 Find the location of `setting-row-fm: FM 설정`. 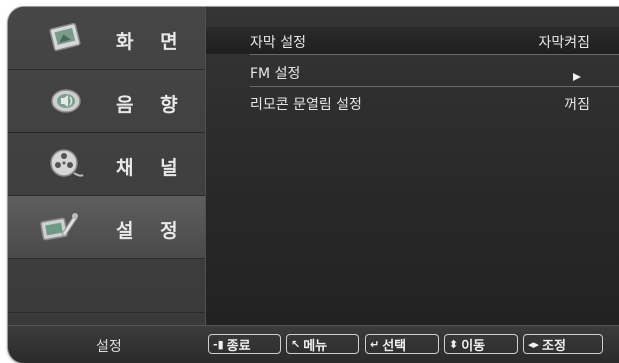

setting-row-fm: FM 설정 is located at coordinates (412, 71).